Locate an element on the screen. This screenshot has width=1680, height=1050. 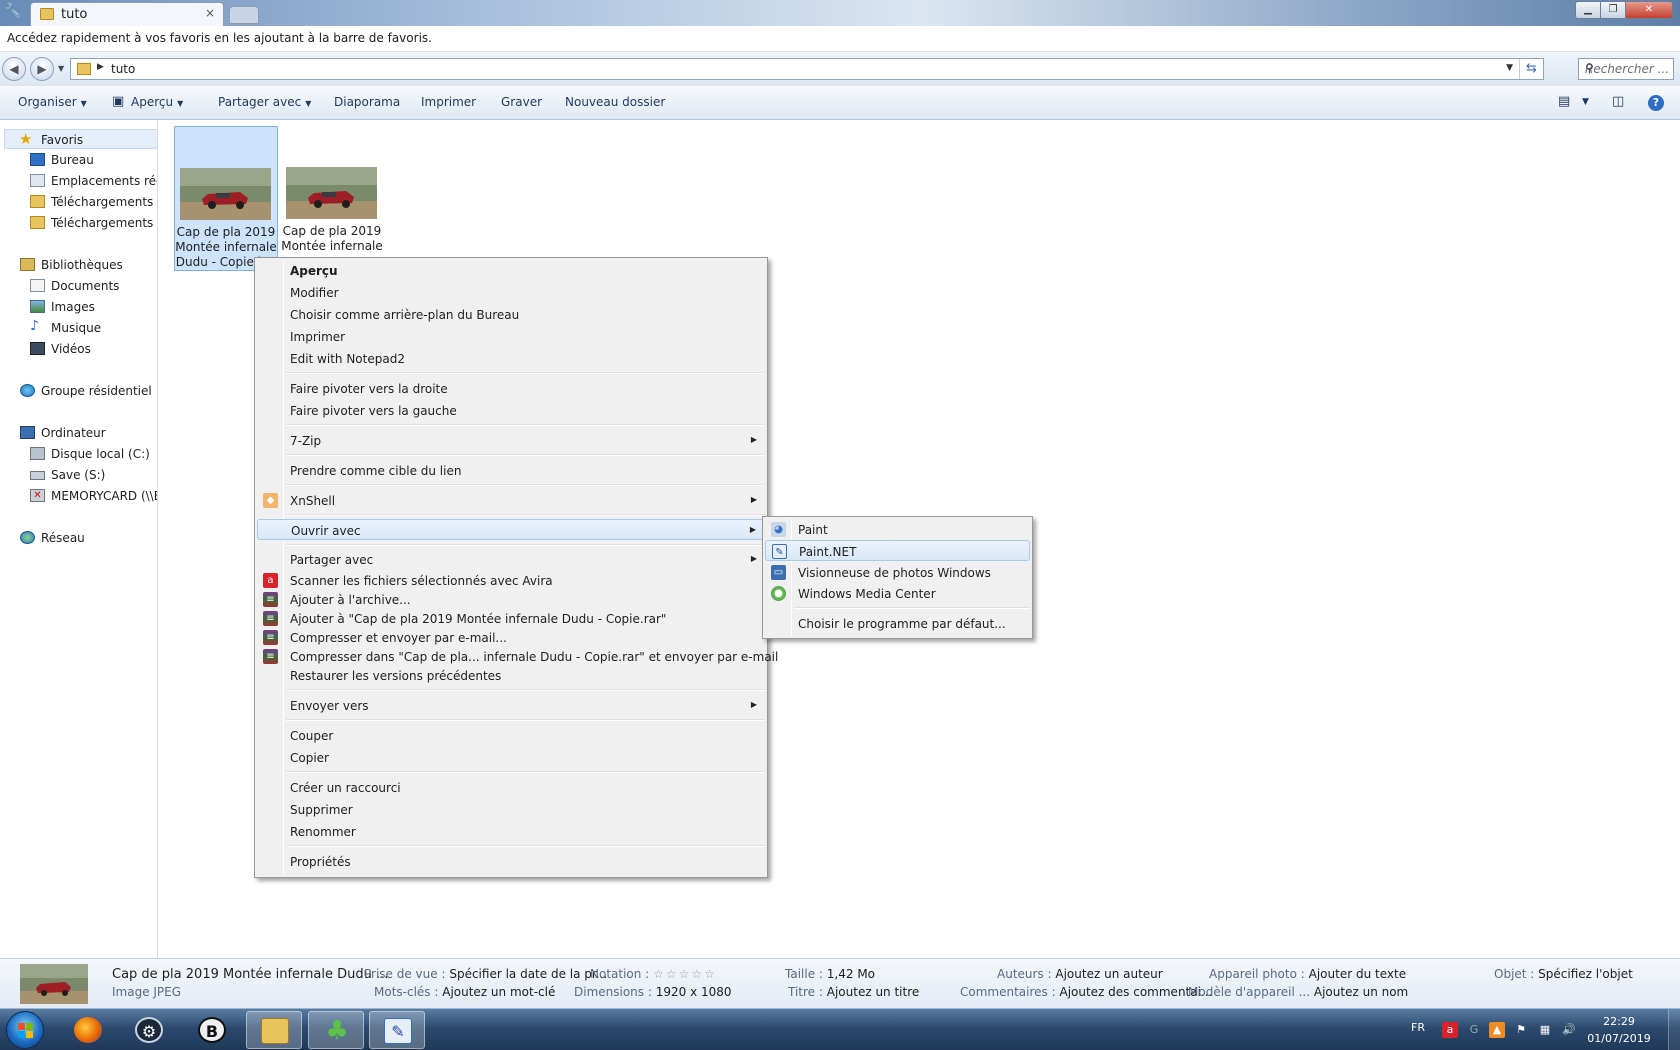
menu-item-couper: Couper is located at coordinates (511, 735).